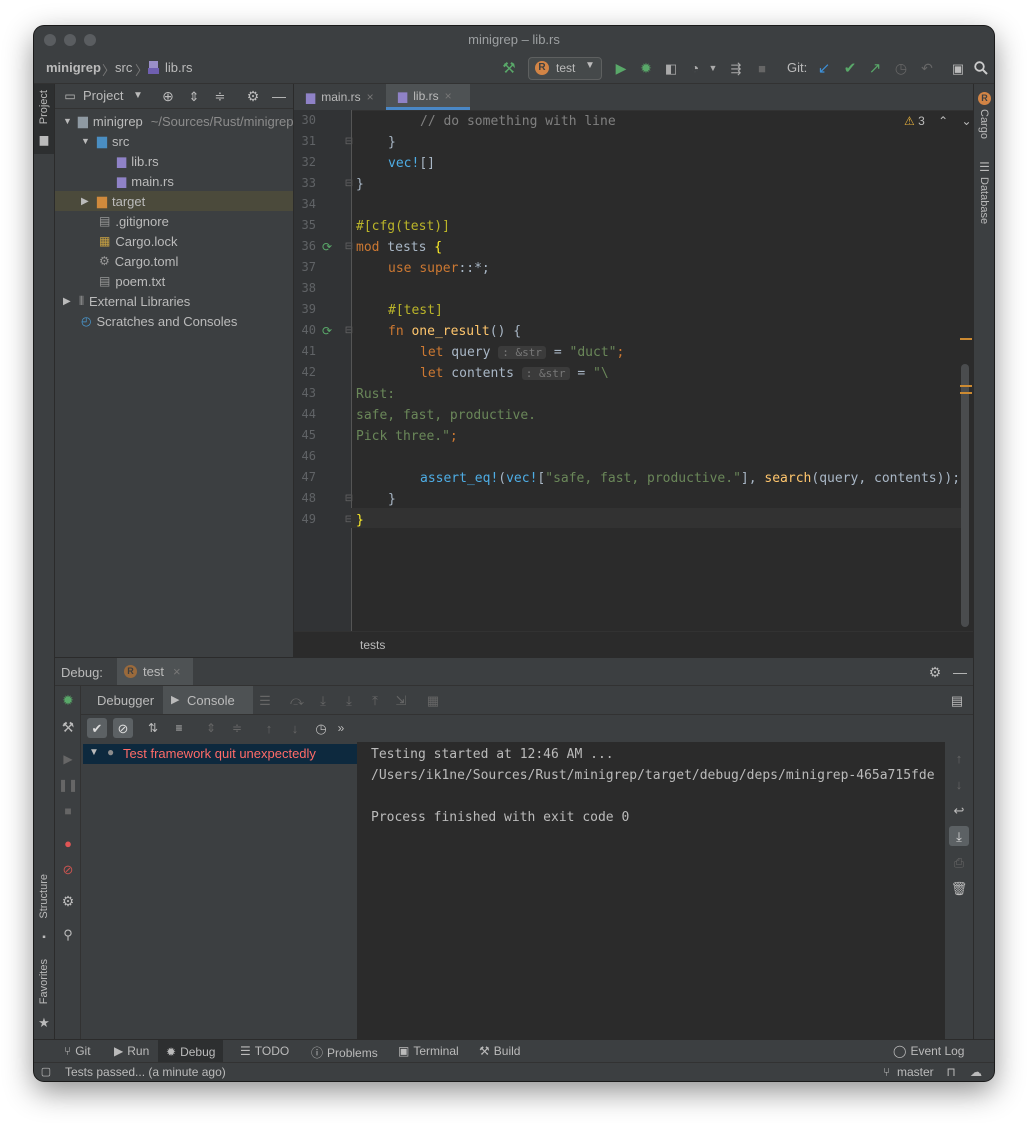 The width and height of the screenshot is (1028, 1123). I want to click on editor-scrollbar, so click(965, 495).